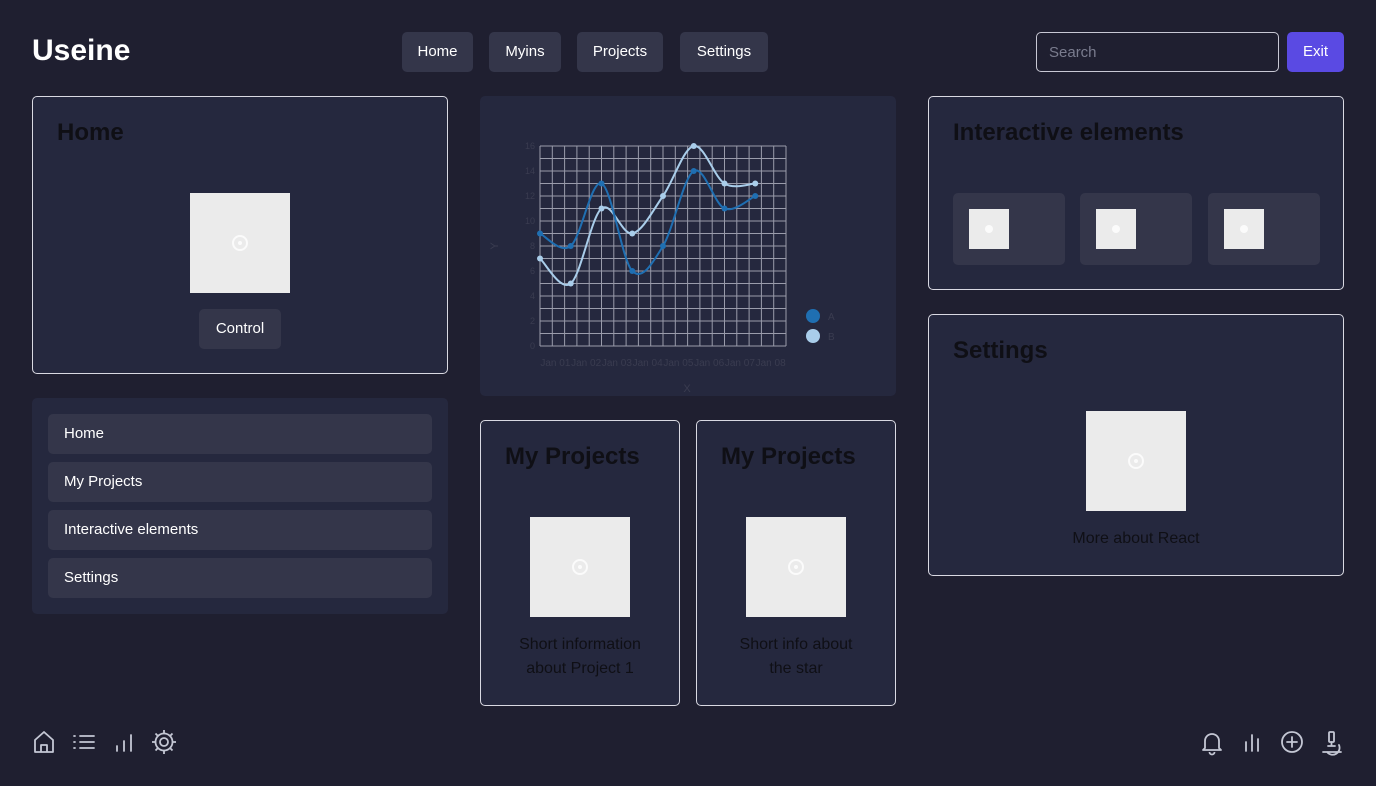 This screenshot has height=786, width=1376. What do you see at coordinates (724, 52) in the screenshot?
I see `nav-settings-button: Settings` at bounding box center [724, 52].